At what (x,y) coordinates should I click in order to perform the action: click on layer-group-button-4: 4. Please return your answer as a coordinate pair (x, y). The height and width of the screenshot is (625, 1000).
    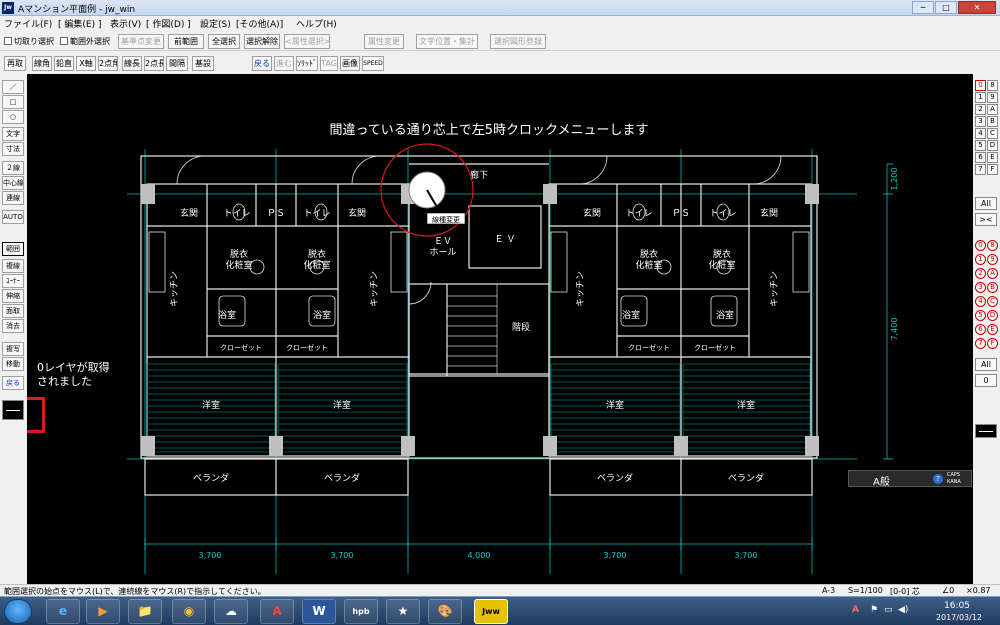
    Looking at the image, I should click on (980, 301).